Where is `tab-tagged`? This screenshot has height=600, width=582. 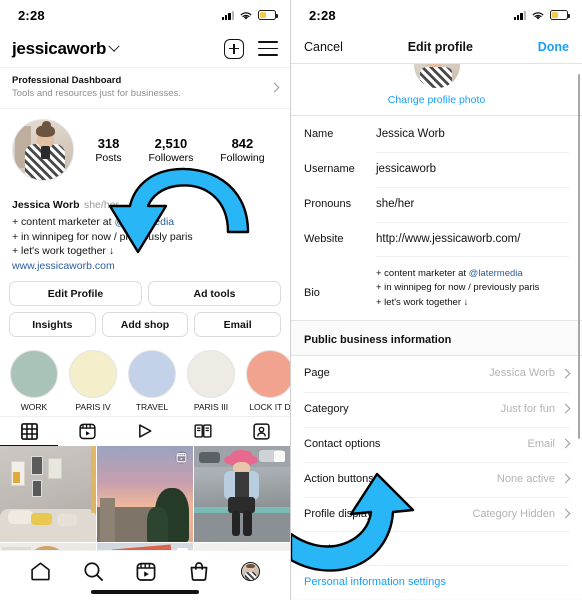 tab-tagged is located at coordinates (261, 431).